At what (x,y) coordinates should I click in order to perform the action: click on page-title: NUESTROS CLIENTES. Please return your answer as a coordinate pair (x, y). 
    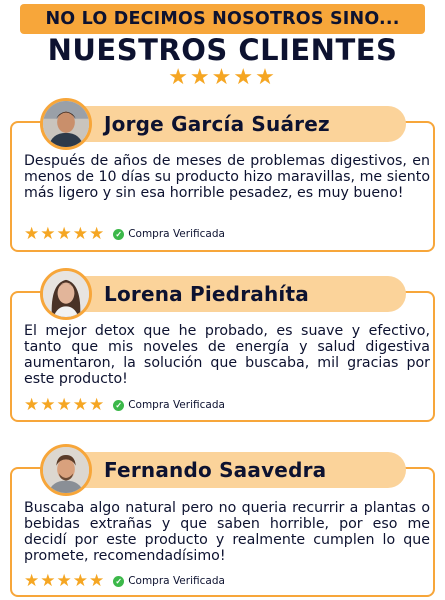
    Looking at the image, I should click on (222, 50).